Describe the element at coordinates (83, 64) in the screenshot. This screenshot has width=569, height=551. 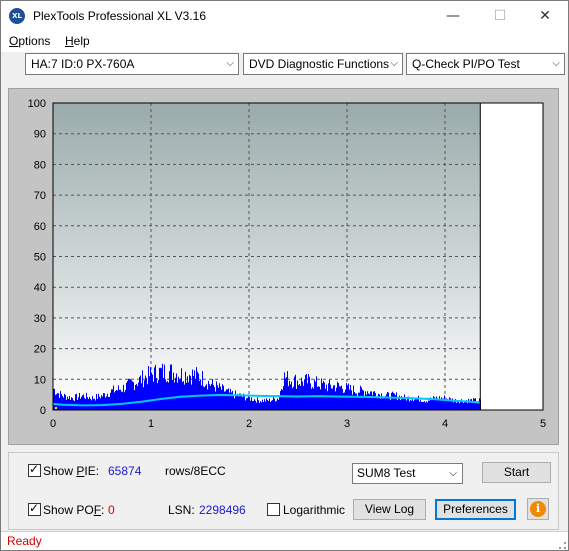
I see `drive-select-value: HA:7 ID:0 PX-760A` at that location.